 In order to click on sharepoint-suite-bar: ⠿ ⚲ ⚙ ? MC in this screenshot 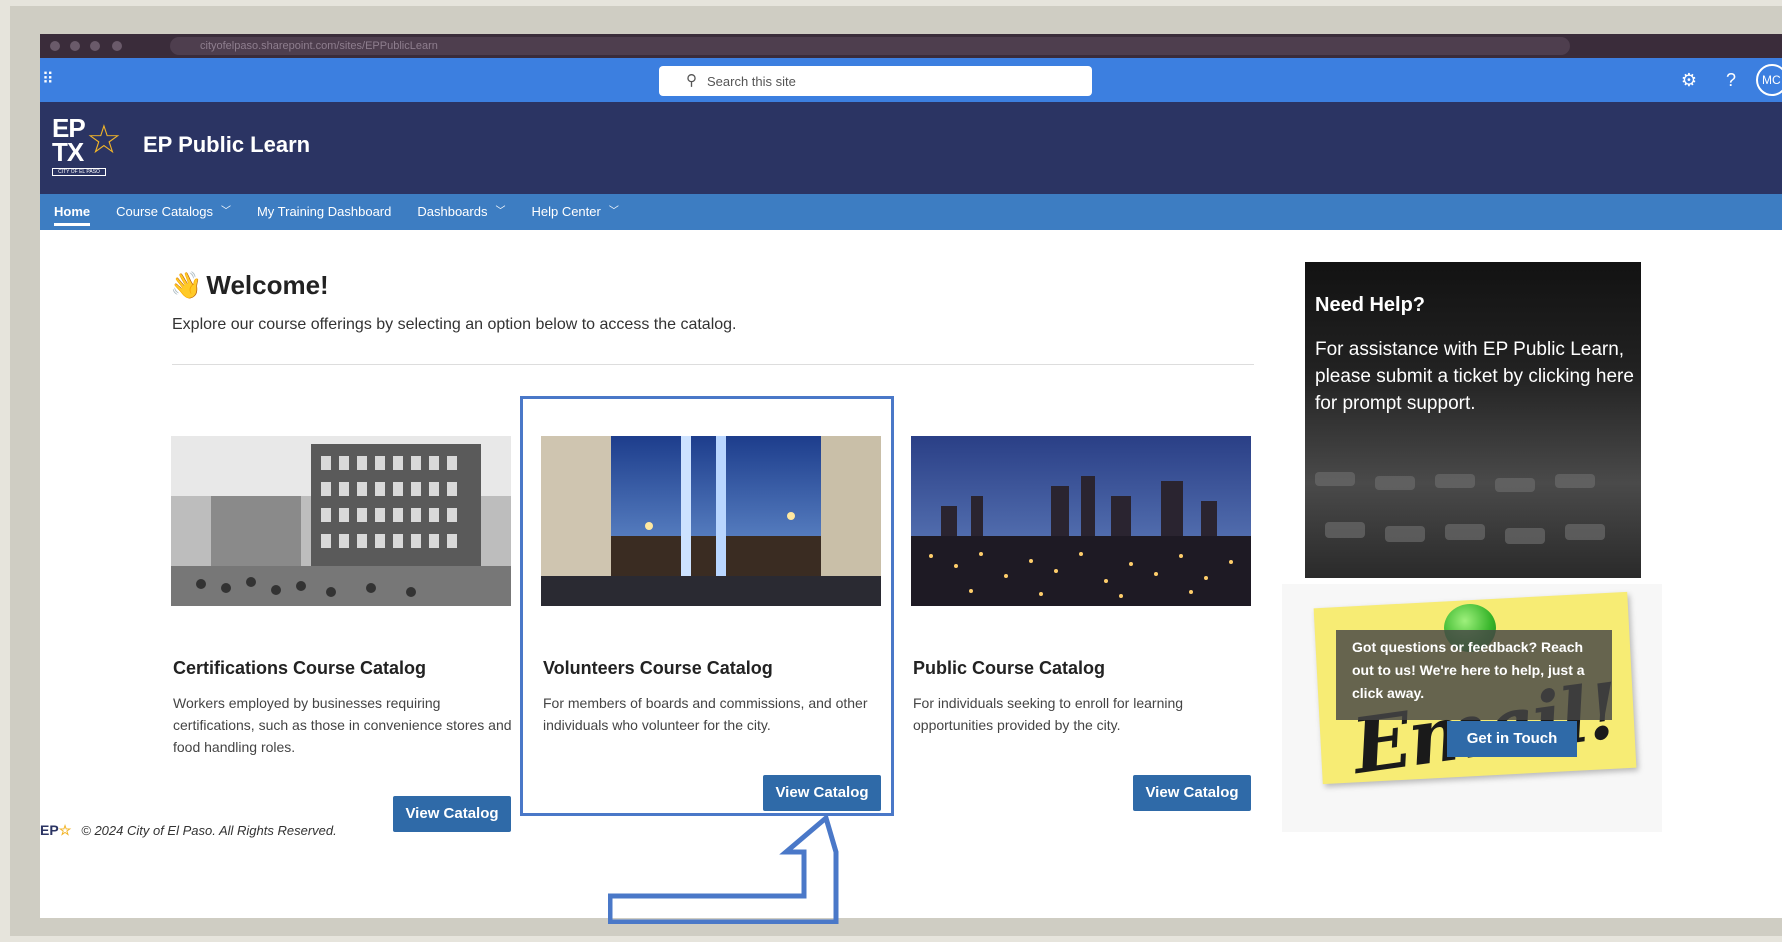, I will do `click(911, 80)`.